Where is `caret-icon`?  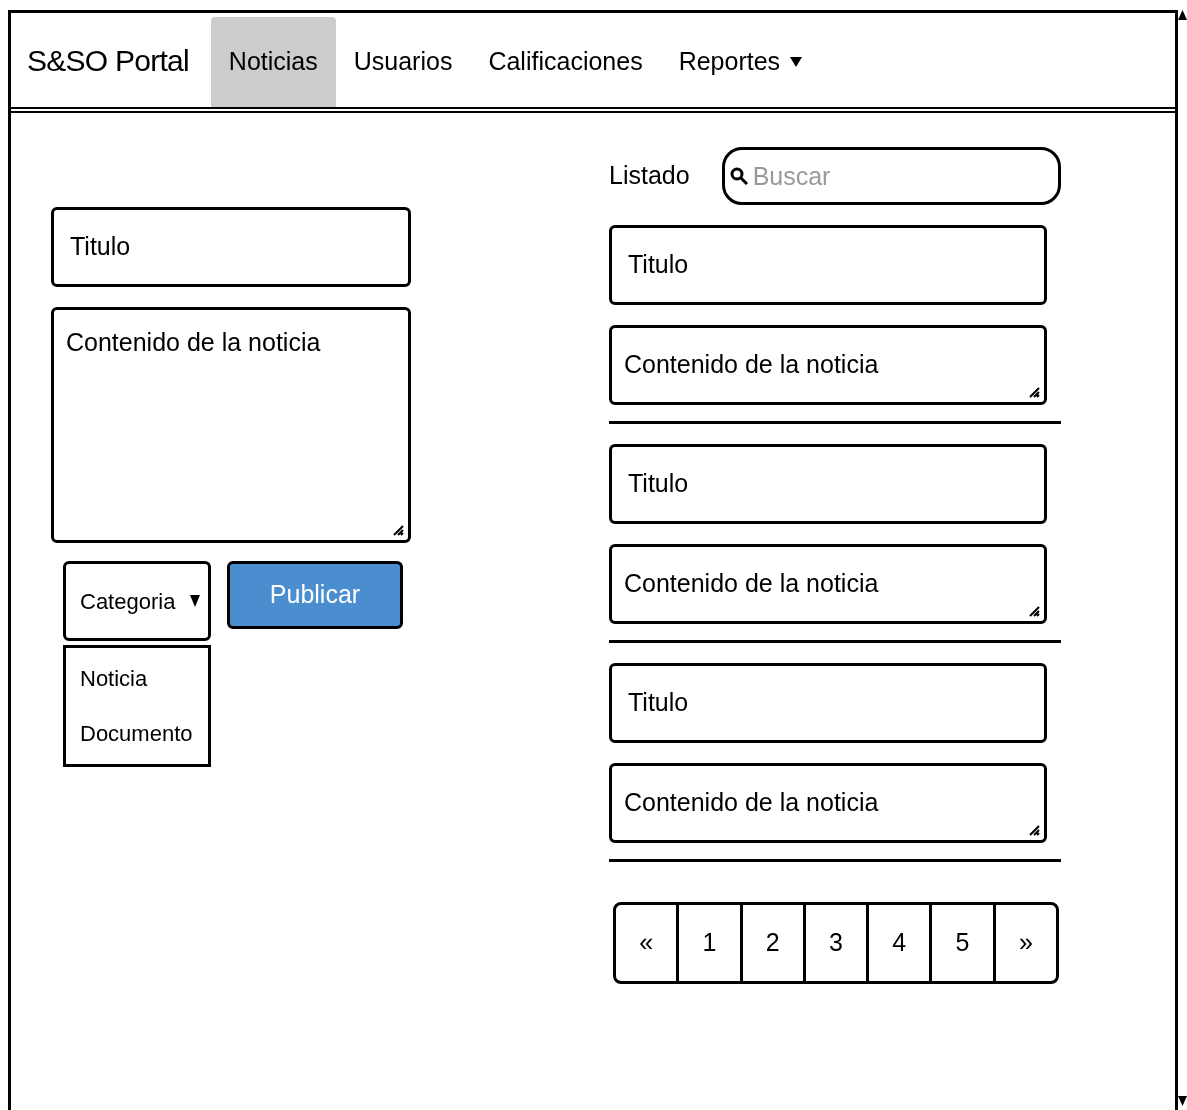
caret-icon is located at coordinates (195, 601).